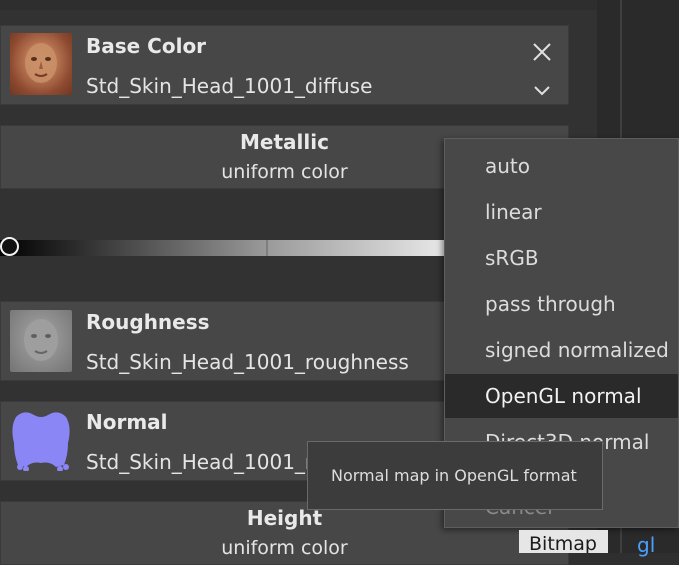 The image size is (679, 565). I want to click on roughness-file: Std_Skin_Head_1001_roughness, so click(247, 362).